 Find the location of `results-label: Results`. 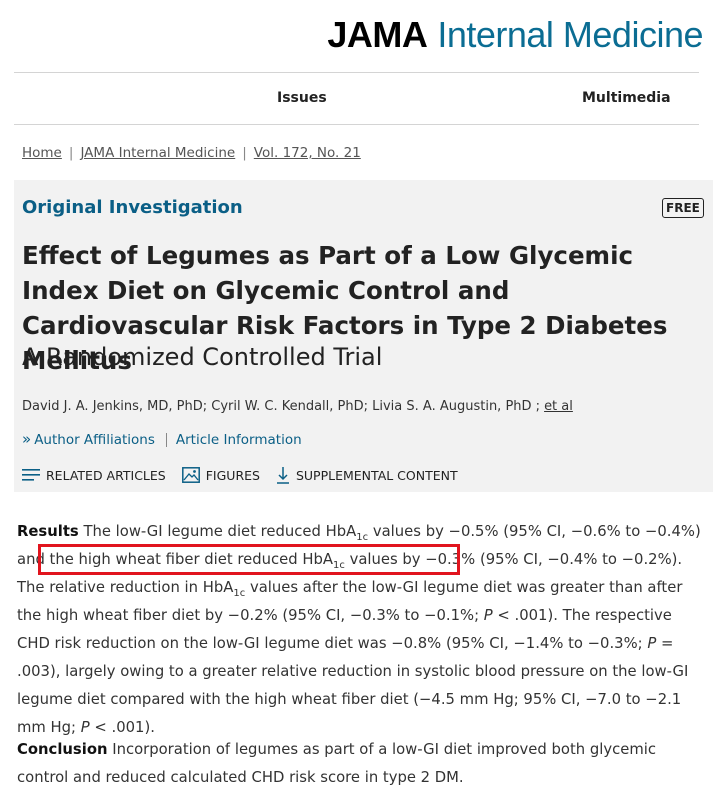

results-label: Results is located at coordinates (48, 531).